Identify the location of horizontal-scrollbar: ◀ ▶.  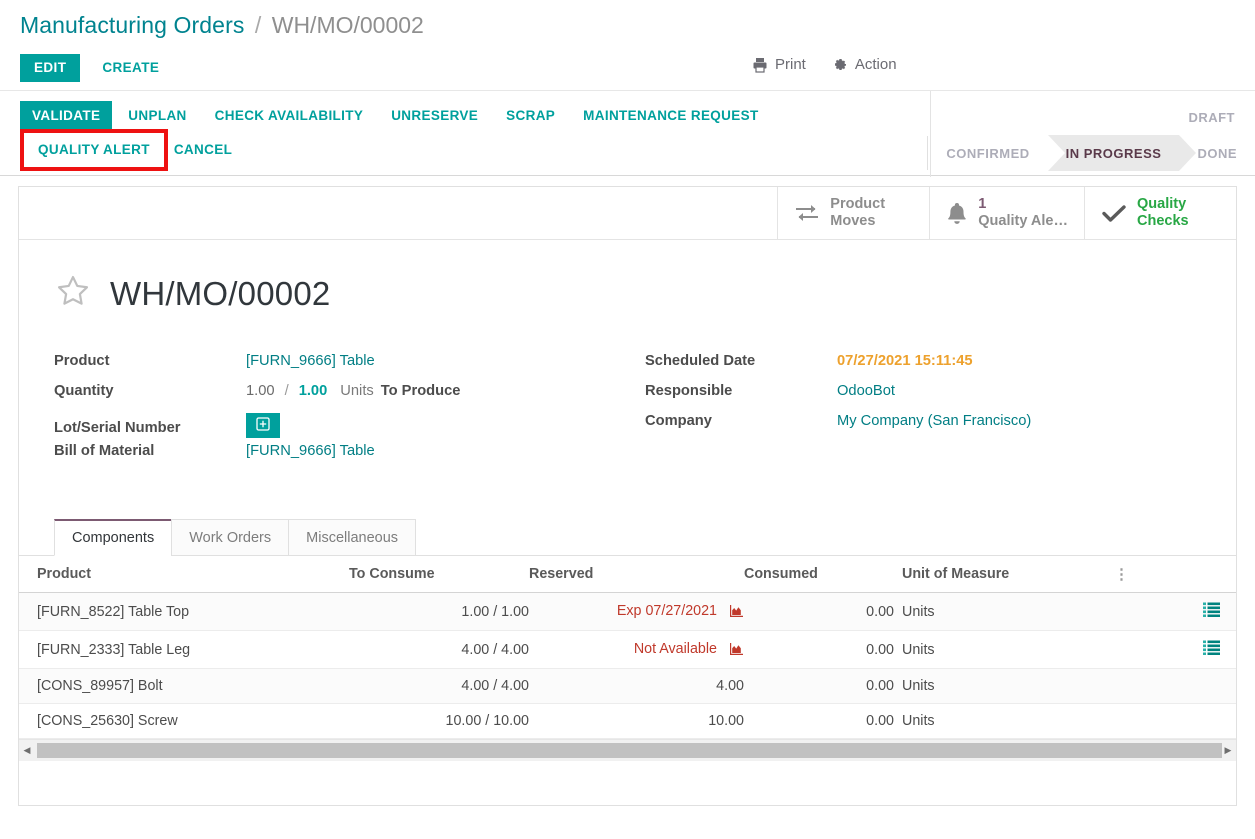
(627, 750).